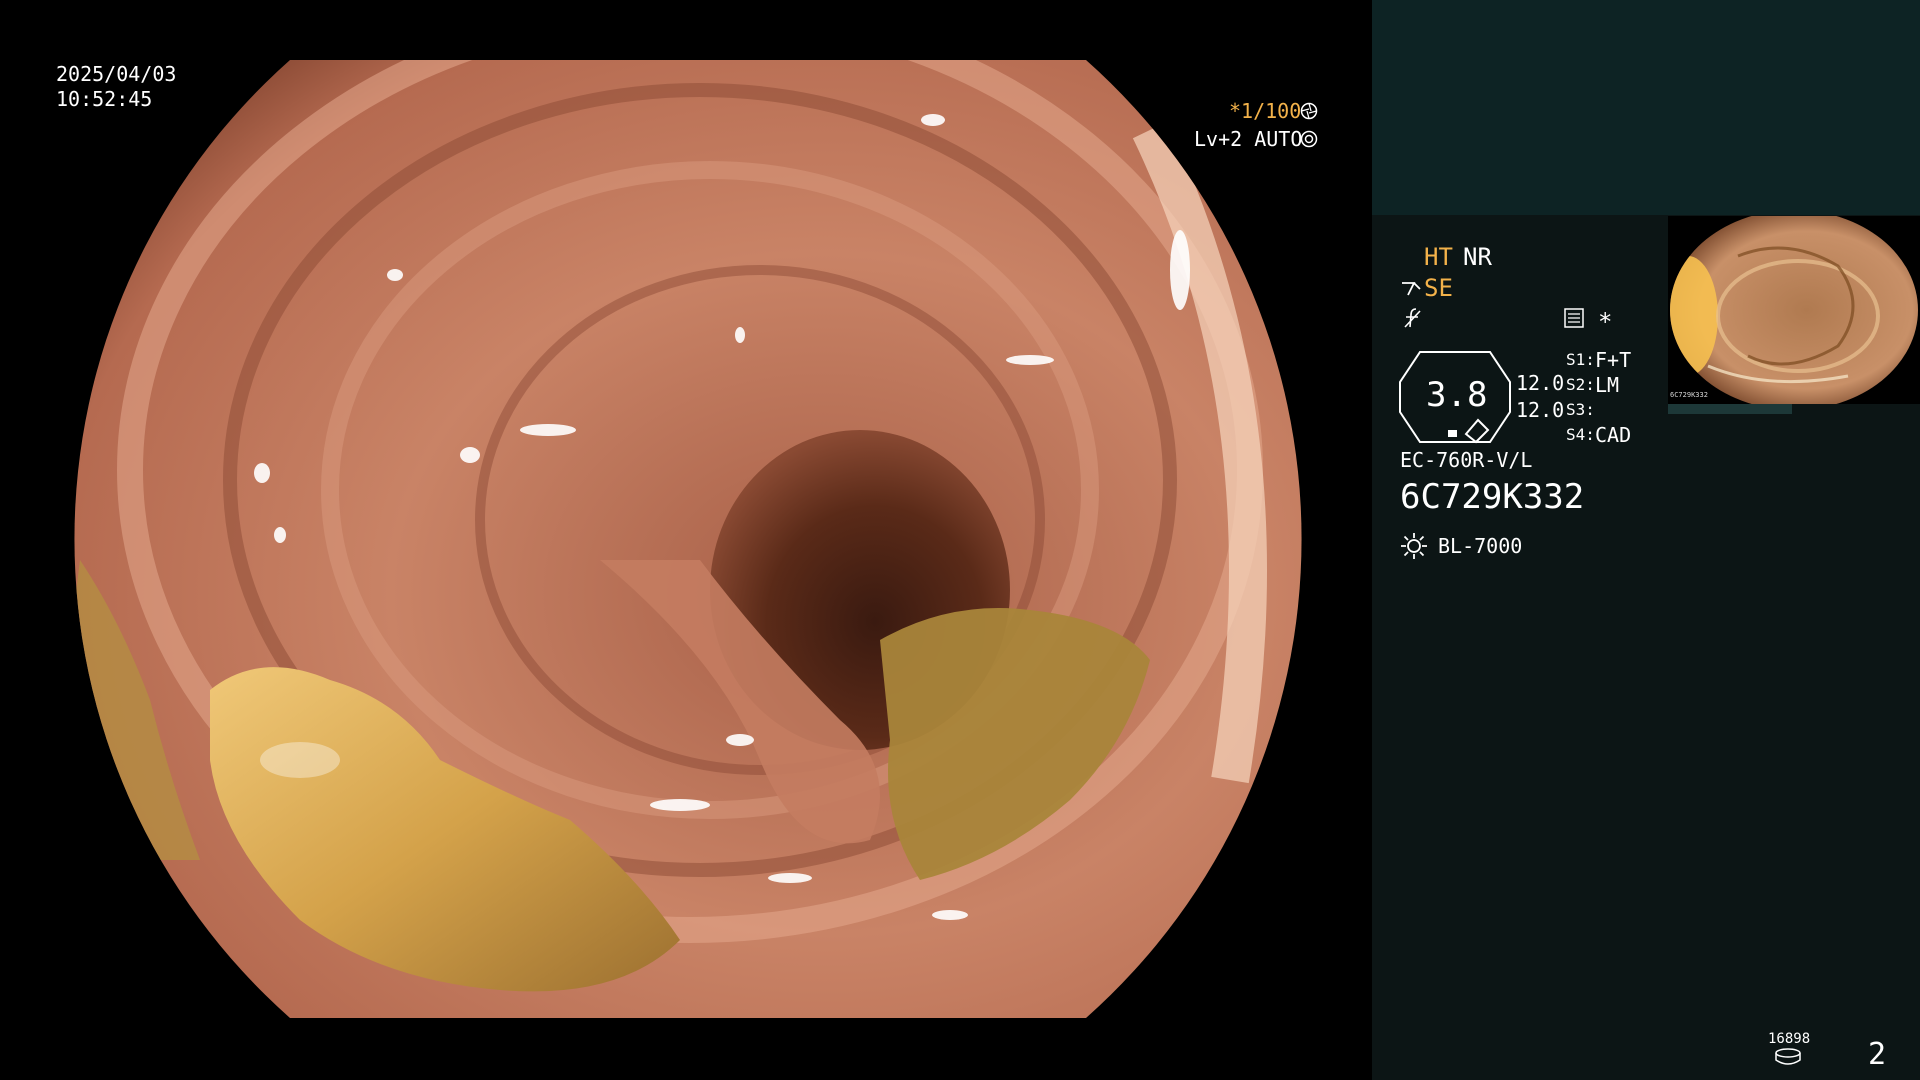 Image resolution: width=1920 pixels, height=1080 pixels. Describe the element at coordinates (1248, 139) in the screenshot. I see `level-label: Lv+2 AUTO` at that location.